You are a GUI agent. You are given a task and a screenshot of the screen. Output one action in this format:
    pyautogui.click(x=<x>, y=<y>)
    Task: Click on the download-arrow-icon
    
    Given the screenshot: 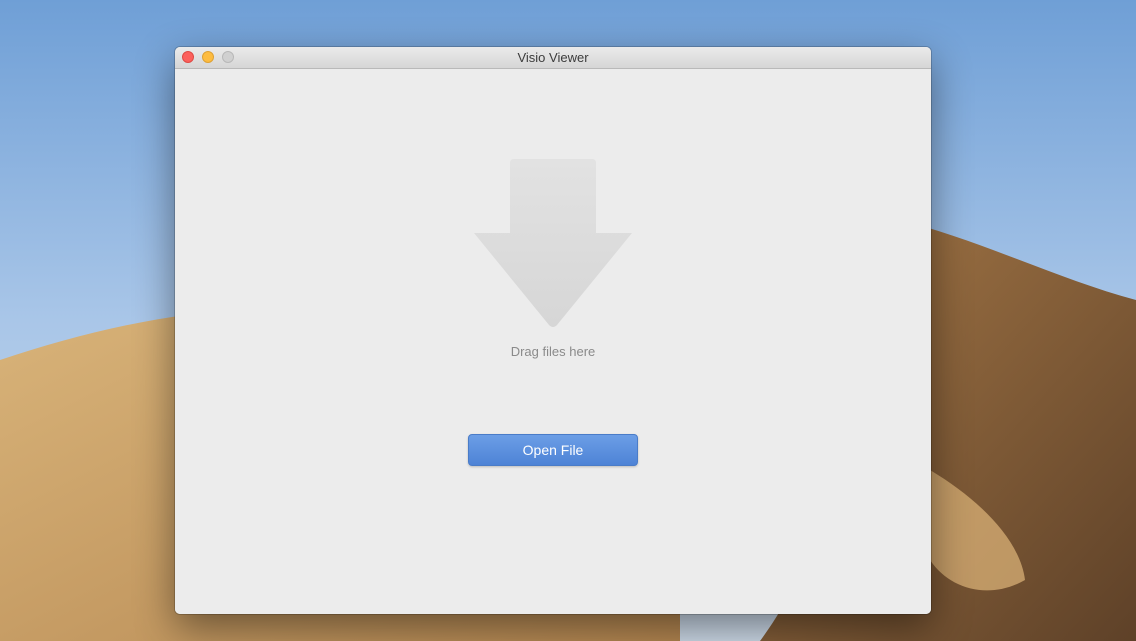 What is the action you would take?
    pyautogui.click(x=553, y=243)
    